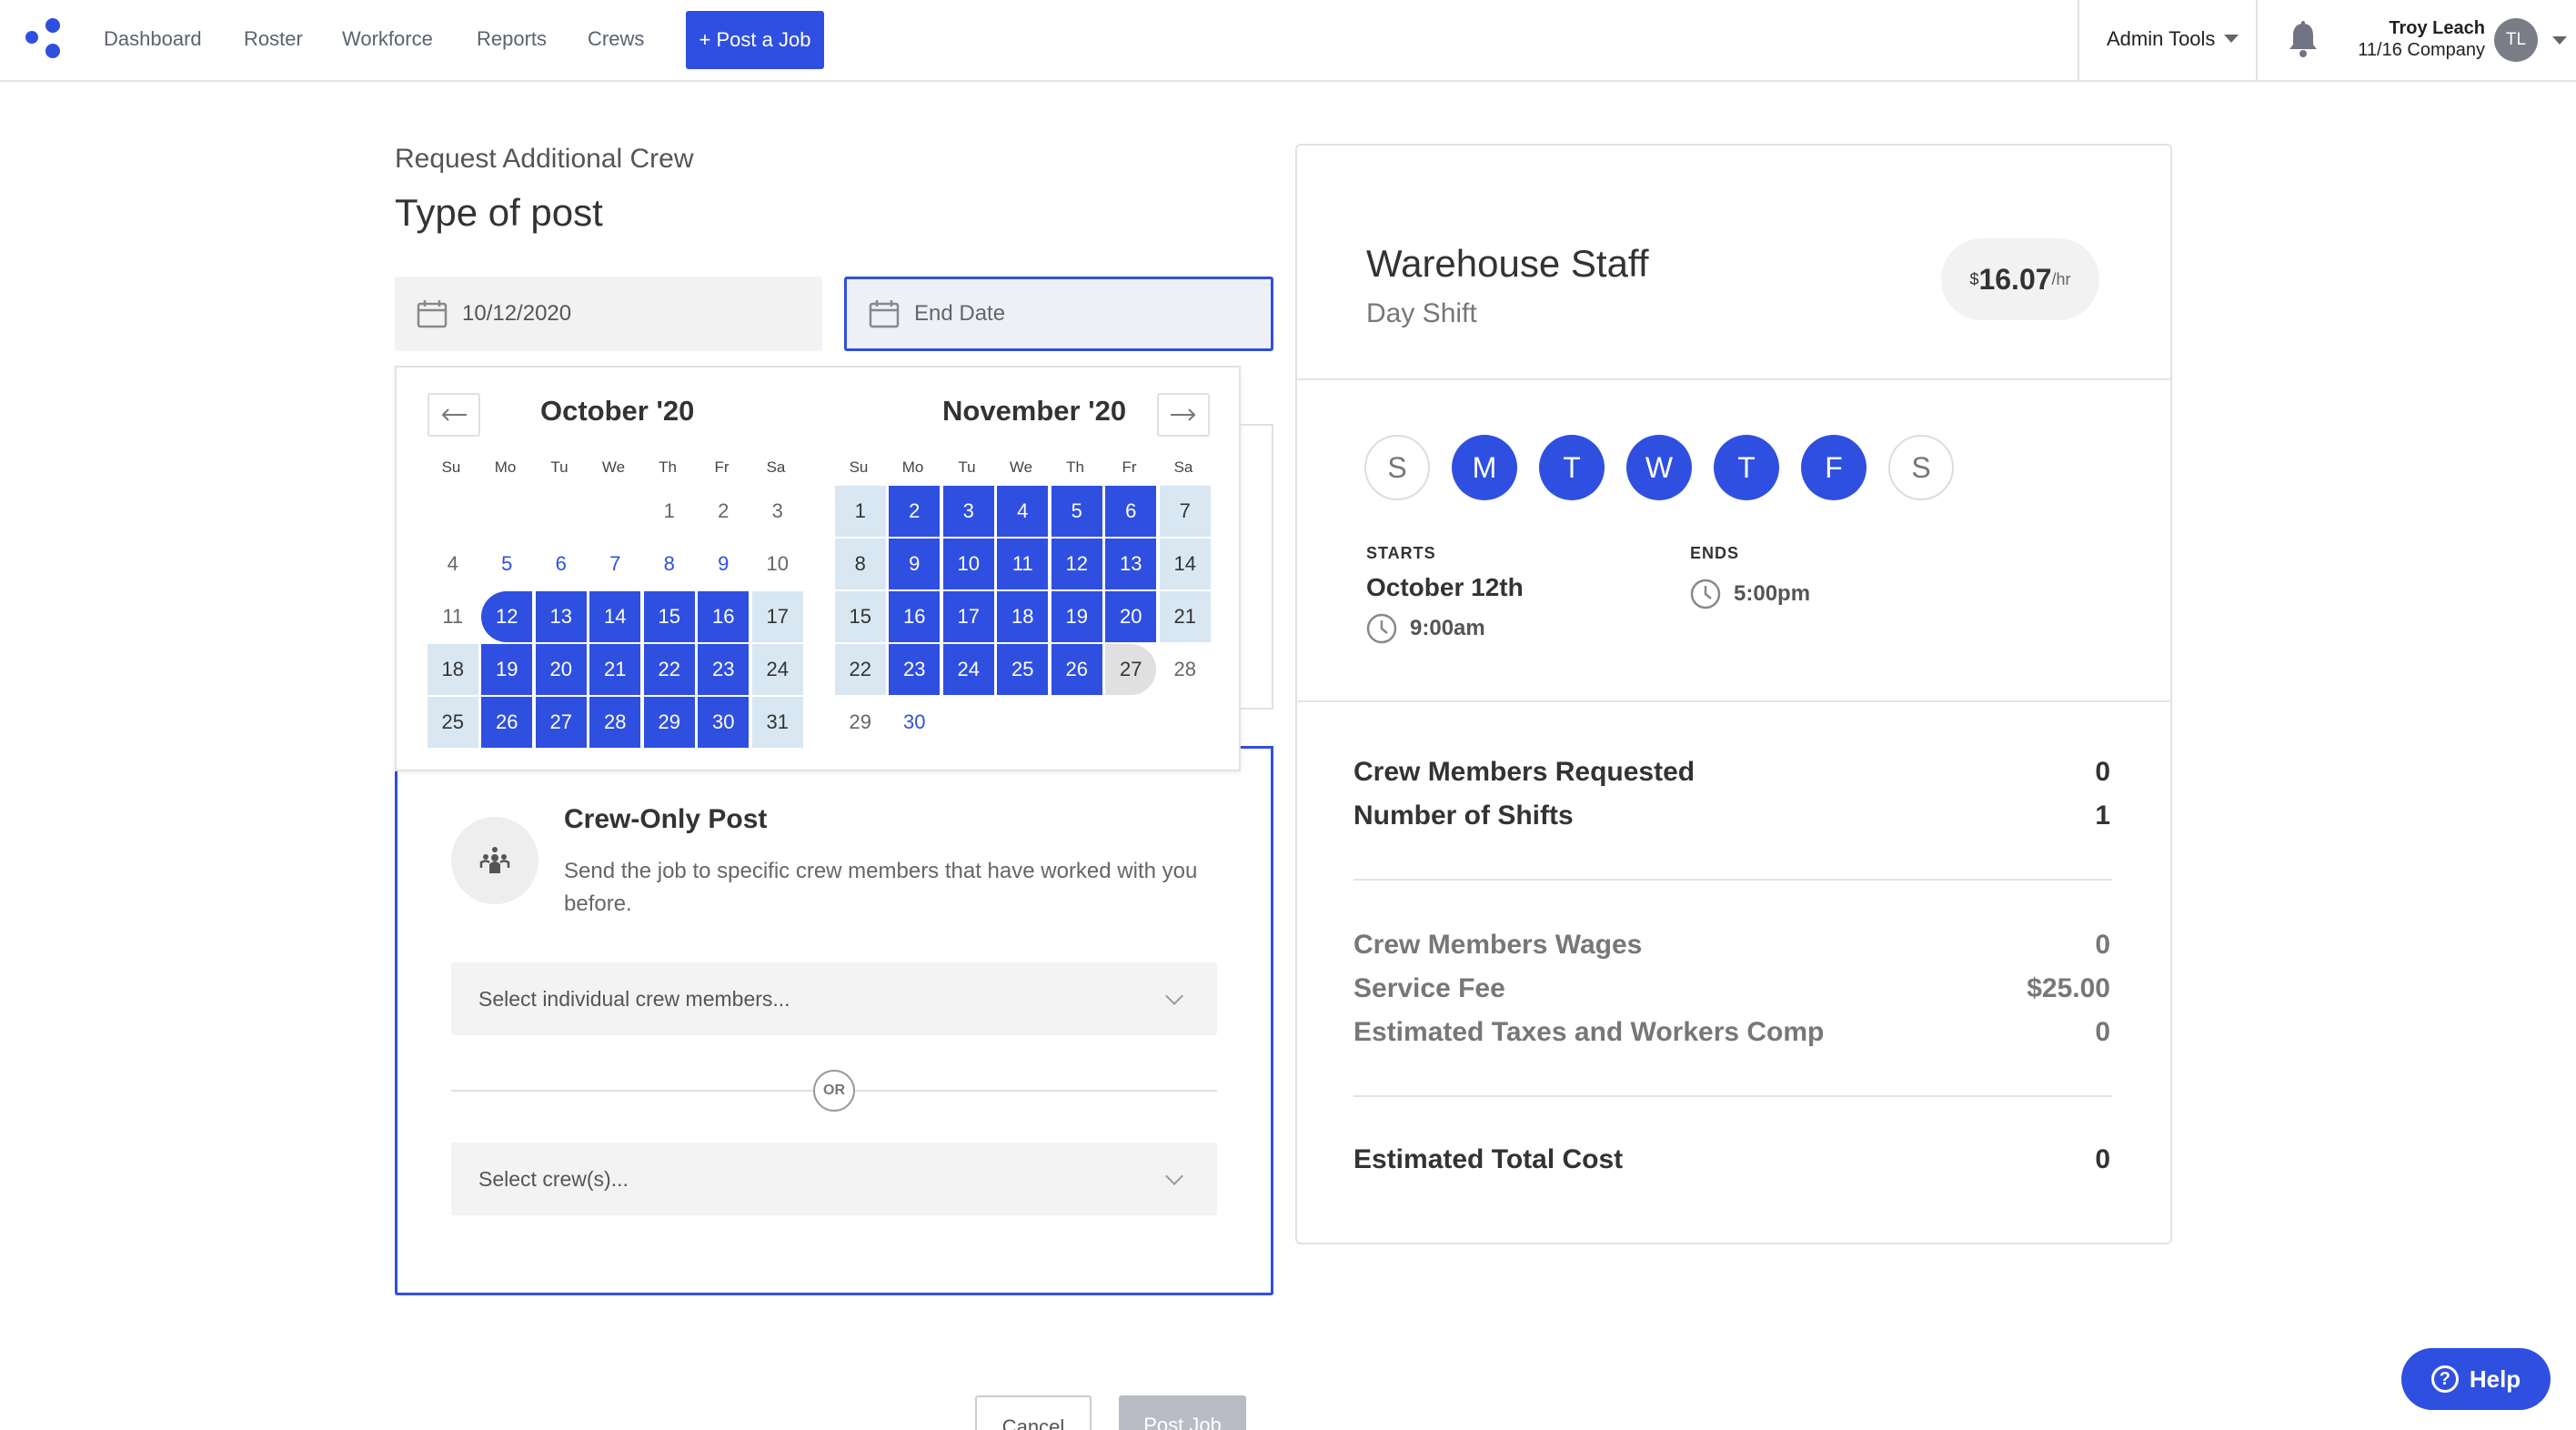 The height and width of the screenshot is (1430, 2576). What do you see at coordinates (613, 467) in the screenshot?
I see `weekday-header: We` at bounding box center [613, 467].